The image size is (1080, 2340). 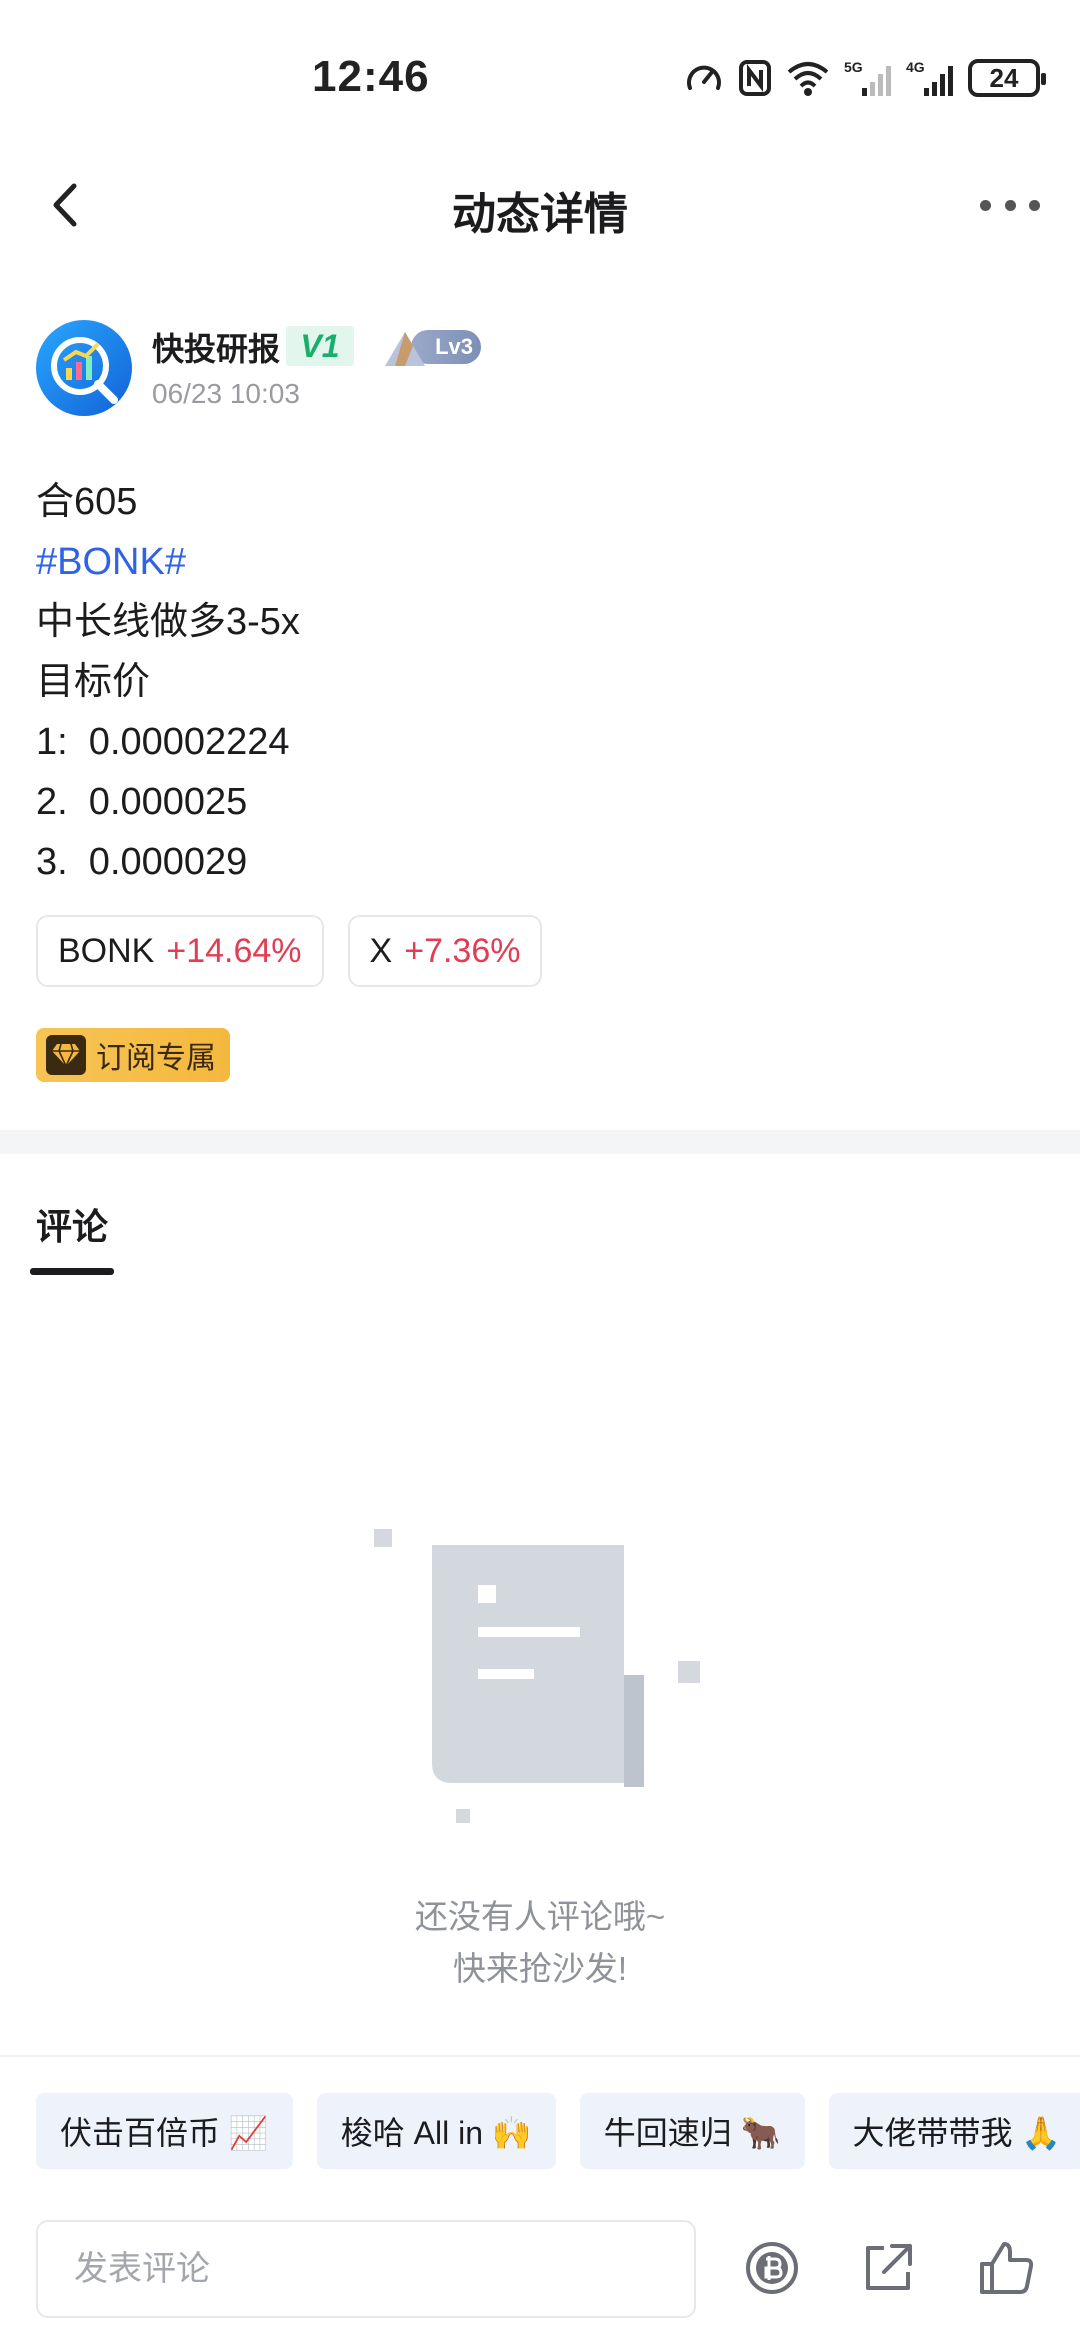 What do you see at coordinates (436, 2131) in the screenshot?
I see `quick-reply-chip: 梭哈 All in 🙌` at bounding box center [436, 2131].